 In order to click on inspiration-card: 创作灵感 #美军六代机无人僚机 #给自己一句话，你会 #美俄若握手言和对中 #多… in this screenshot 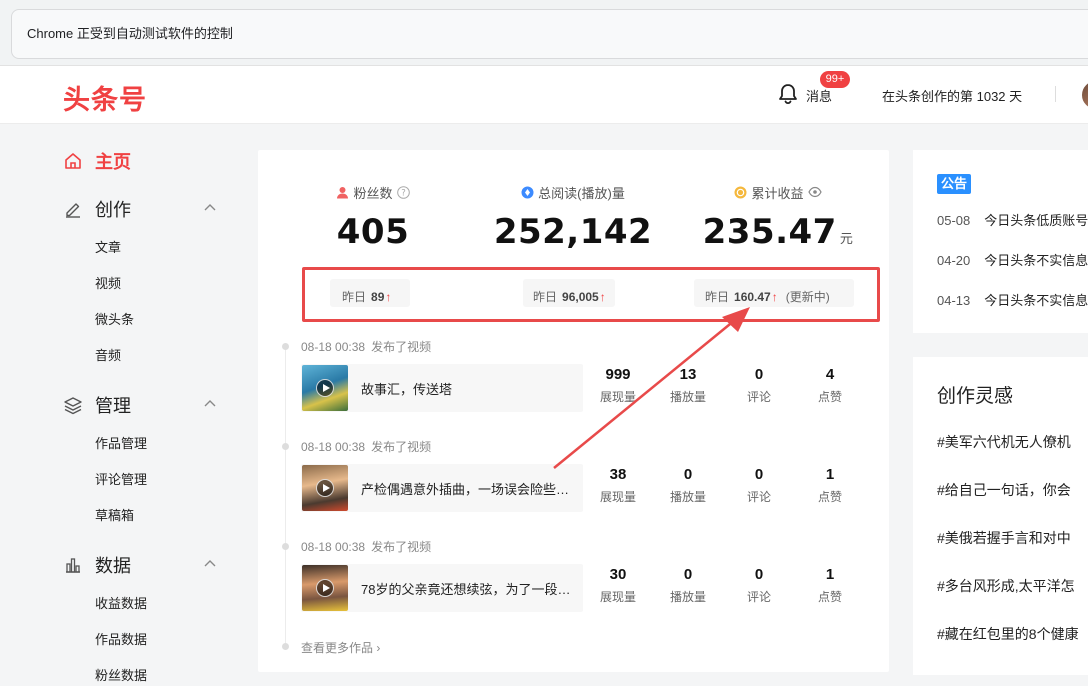, I will do `click(1000, 516)`.